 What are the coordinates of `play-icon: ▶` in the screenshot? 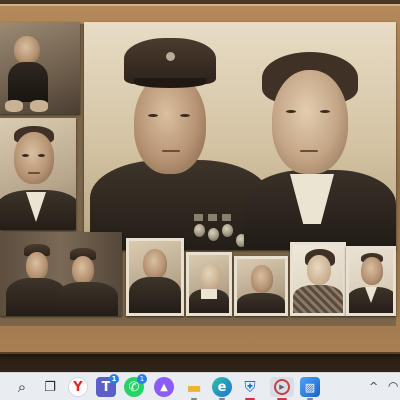 It's located at (282, 388).